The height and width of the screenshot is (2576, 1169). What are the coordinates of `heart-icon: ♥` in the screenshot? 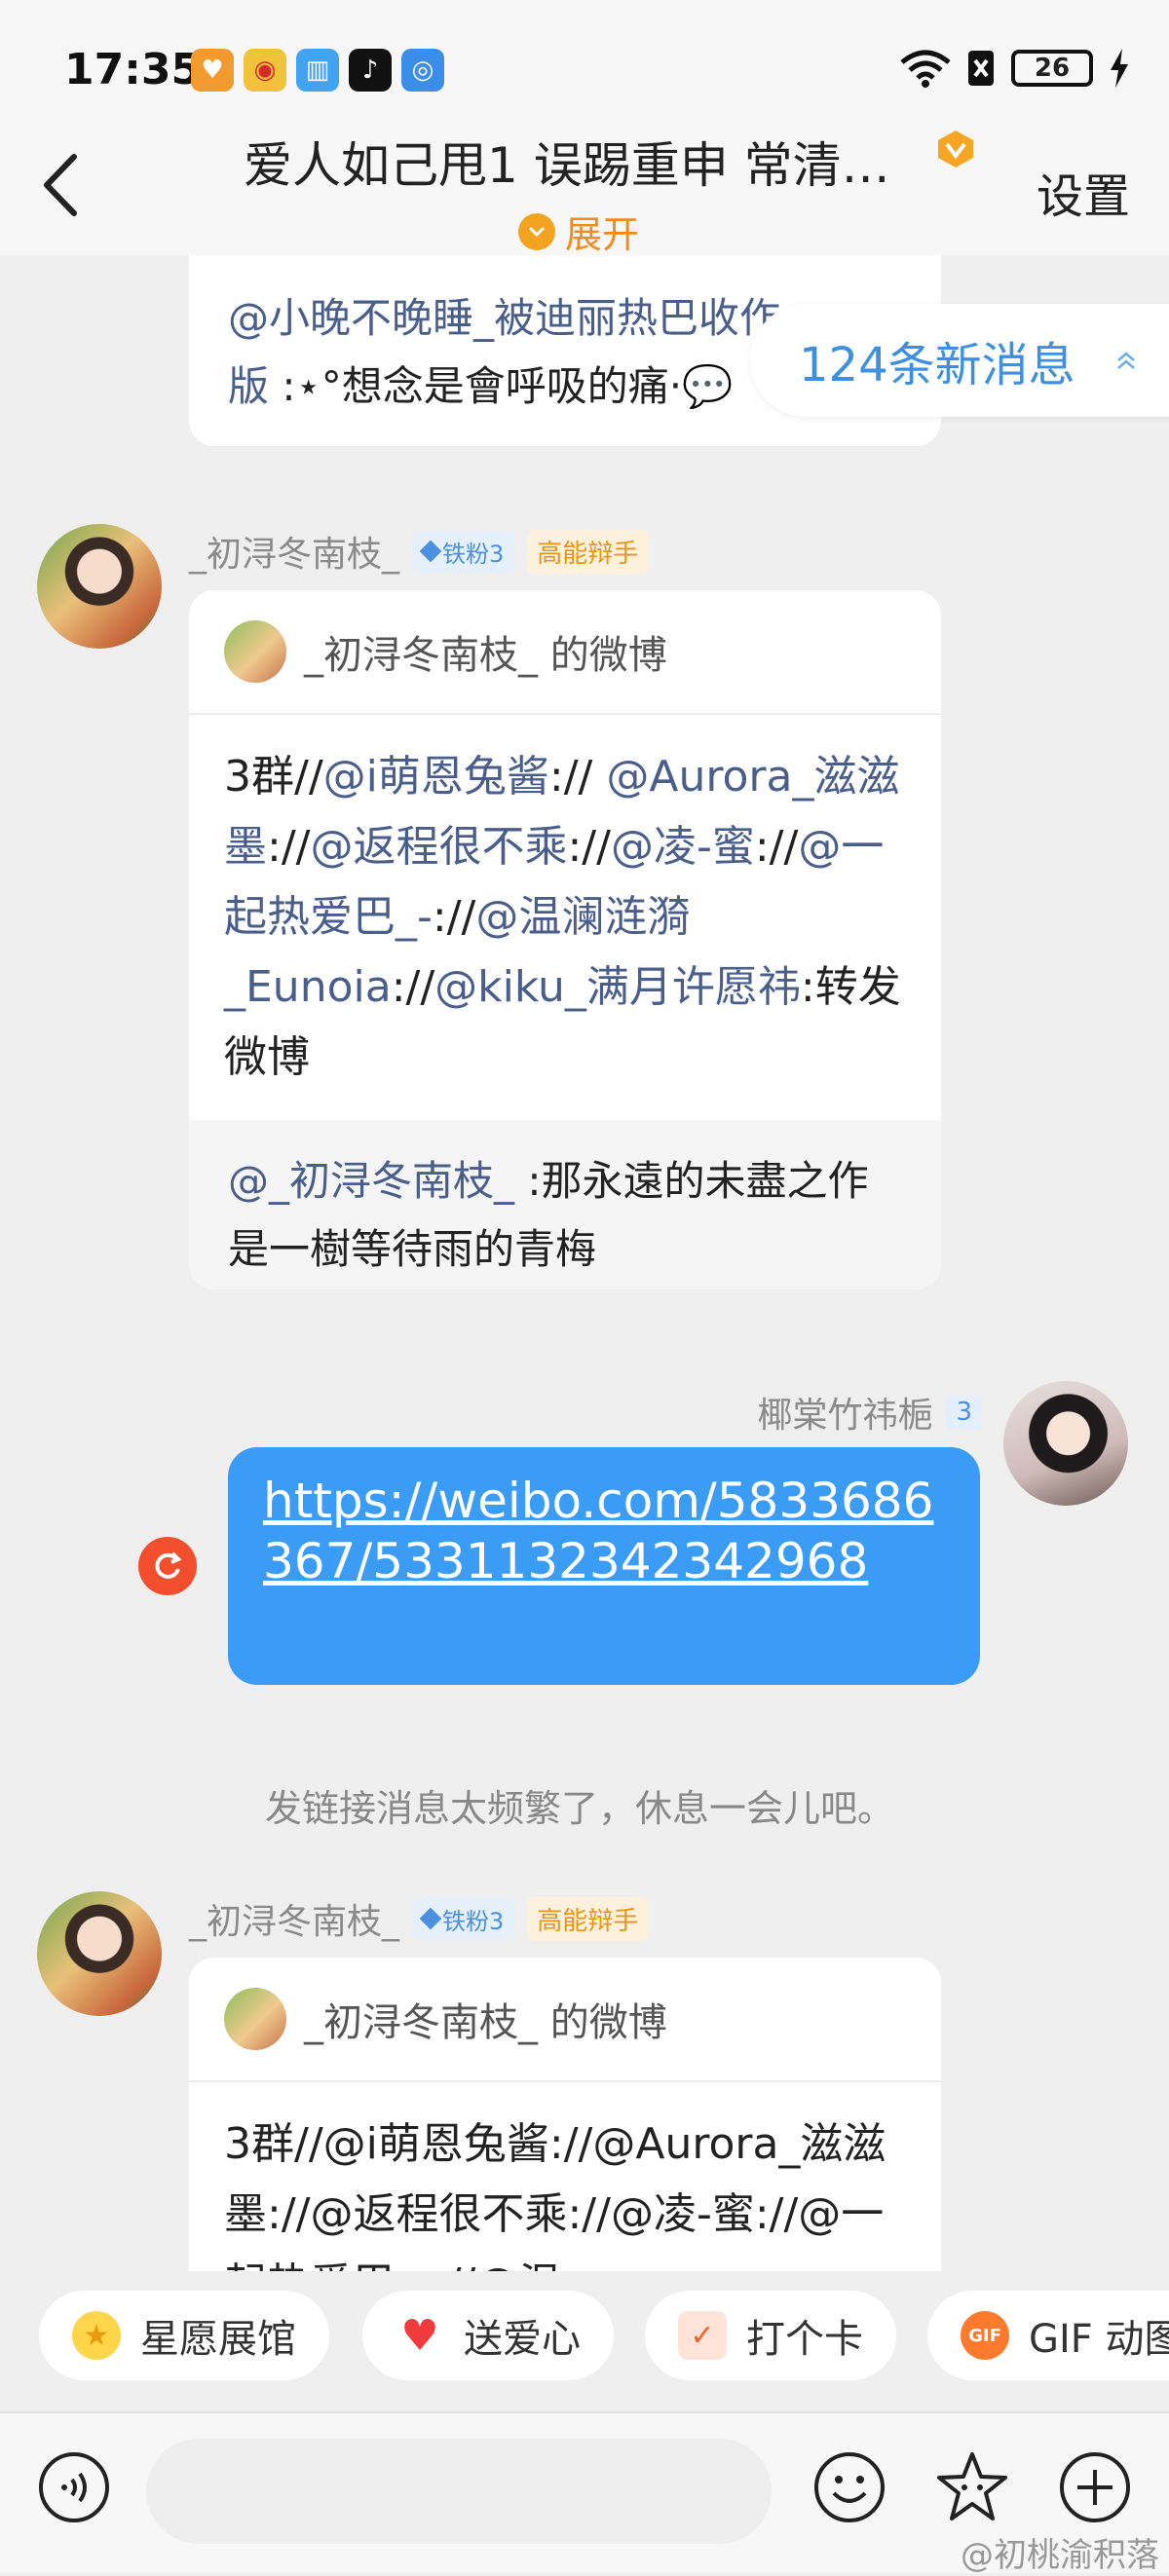 It's located at (419, 2335).